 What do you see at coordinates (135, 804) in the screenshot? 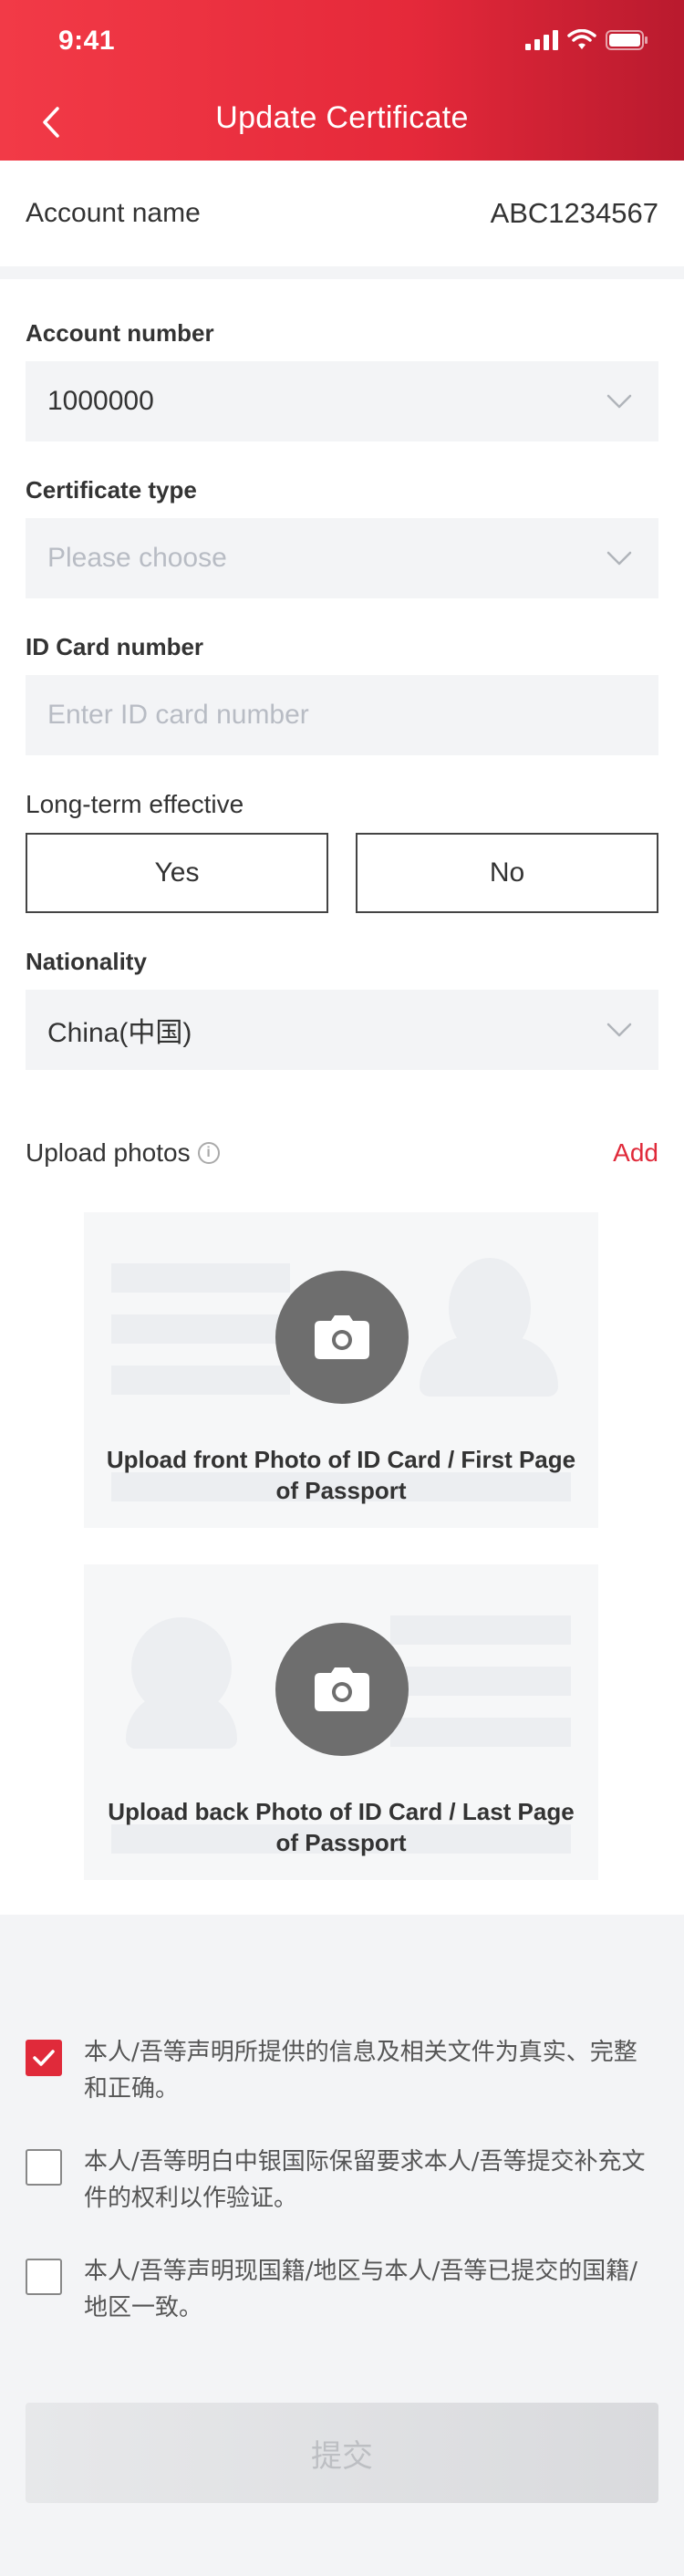
I see `long-term-label: Long-term effective` at bounding box center [135, 804].